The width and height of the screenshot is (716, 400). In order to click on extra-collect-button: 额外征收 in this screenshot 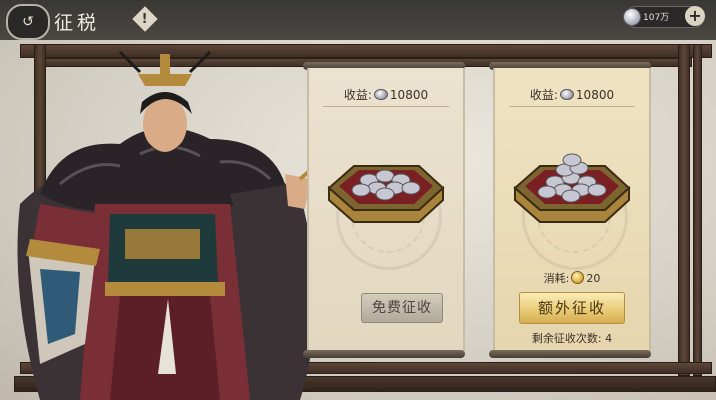, I will do `click(572, 308)`.